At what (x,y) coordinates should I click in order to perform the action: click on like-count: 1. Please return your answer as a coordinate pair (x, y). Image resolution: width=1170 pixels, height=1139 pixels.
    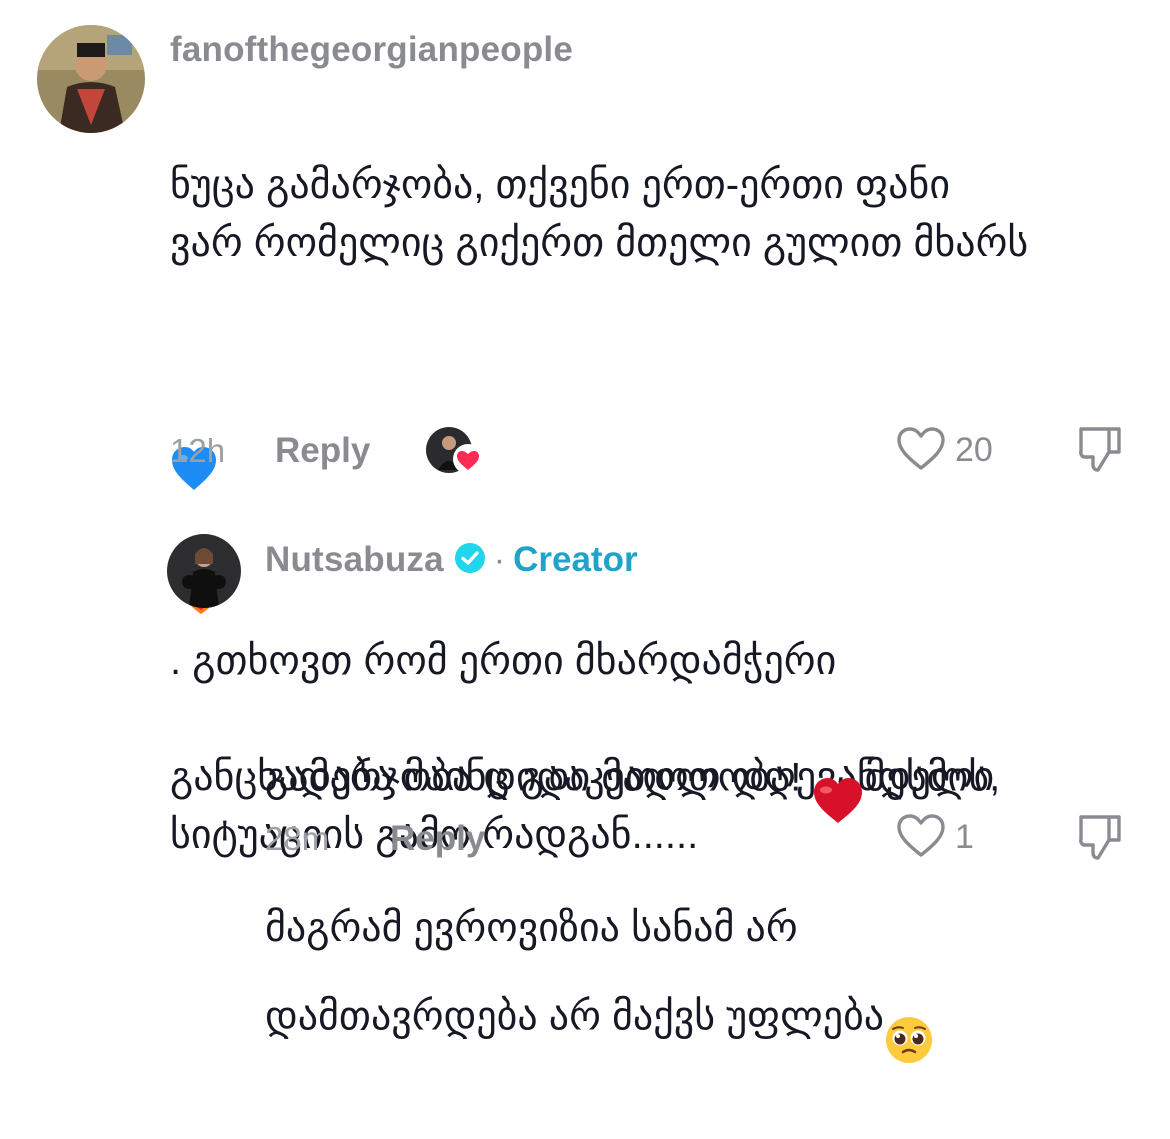
    Looking at the image, I should click on (964, 837).